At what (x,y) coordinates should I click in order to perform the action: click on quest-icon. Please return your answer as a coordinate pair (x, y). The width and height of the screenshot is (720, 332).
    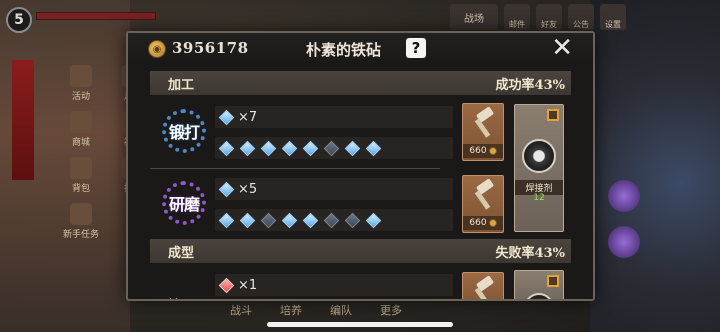
    Looking at the image, I should click on (81, 214).